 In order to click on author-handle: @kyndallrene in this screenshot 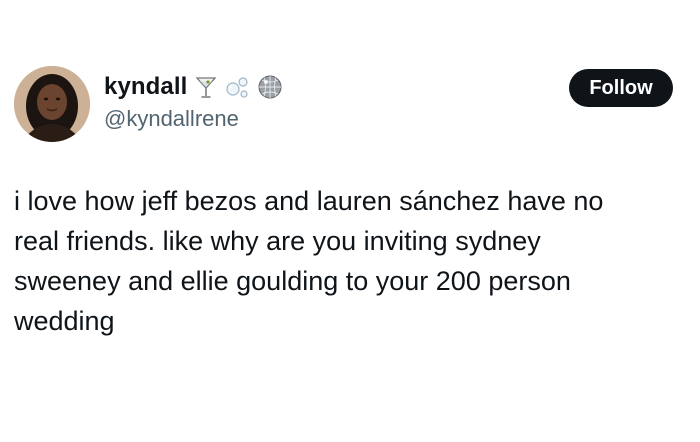, I will do `click(171, 119)`.